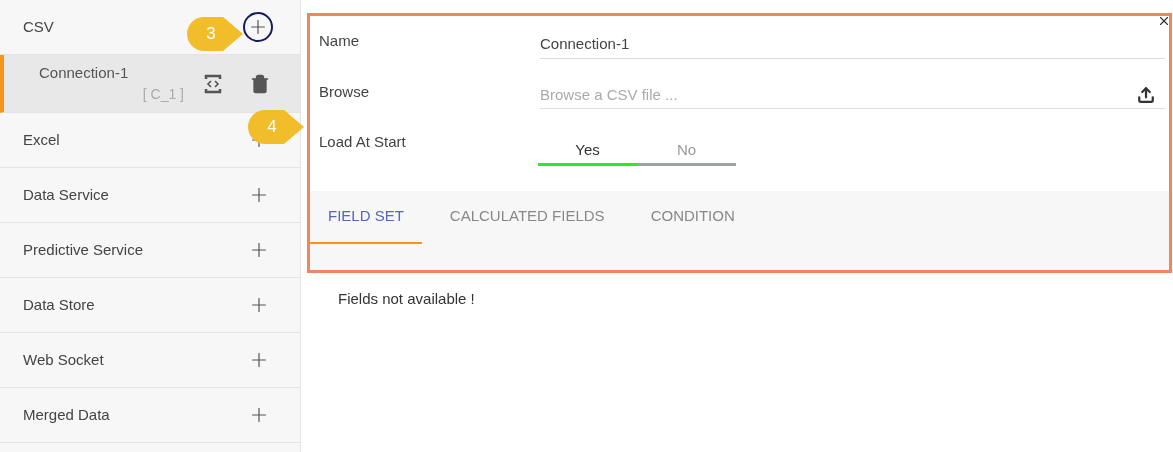 This screenshot has width=1173, height=452. What do you see at coordinates (66, 194) in the screenshot?
I see `category-label: Data Service` at bounding box center [66, 194].